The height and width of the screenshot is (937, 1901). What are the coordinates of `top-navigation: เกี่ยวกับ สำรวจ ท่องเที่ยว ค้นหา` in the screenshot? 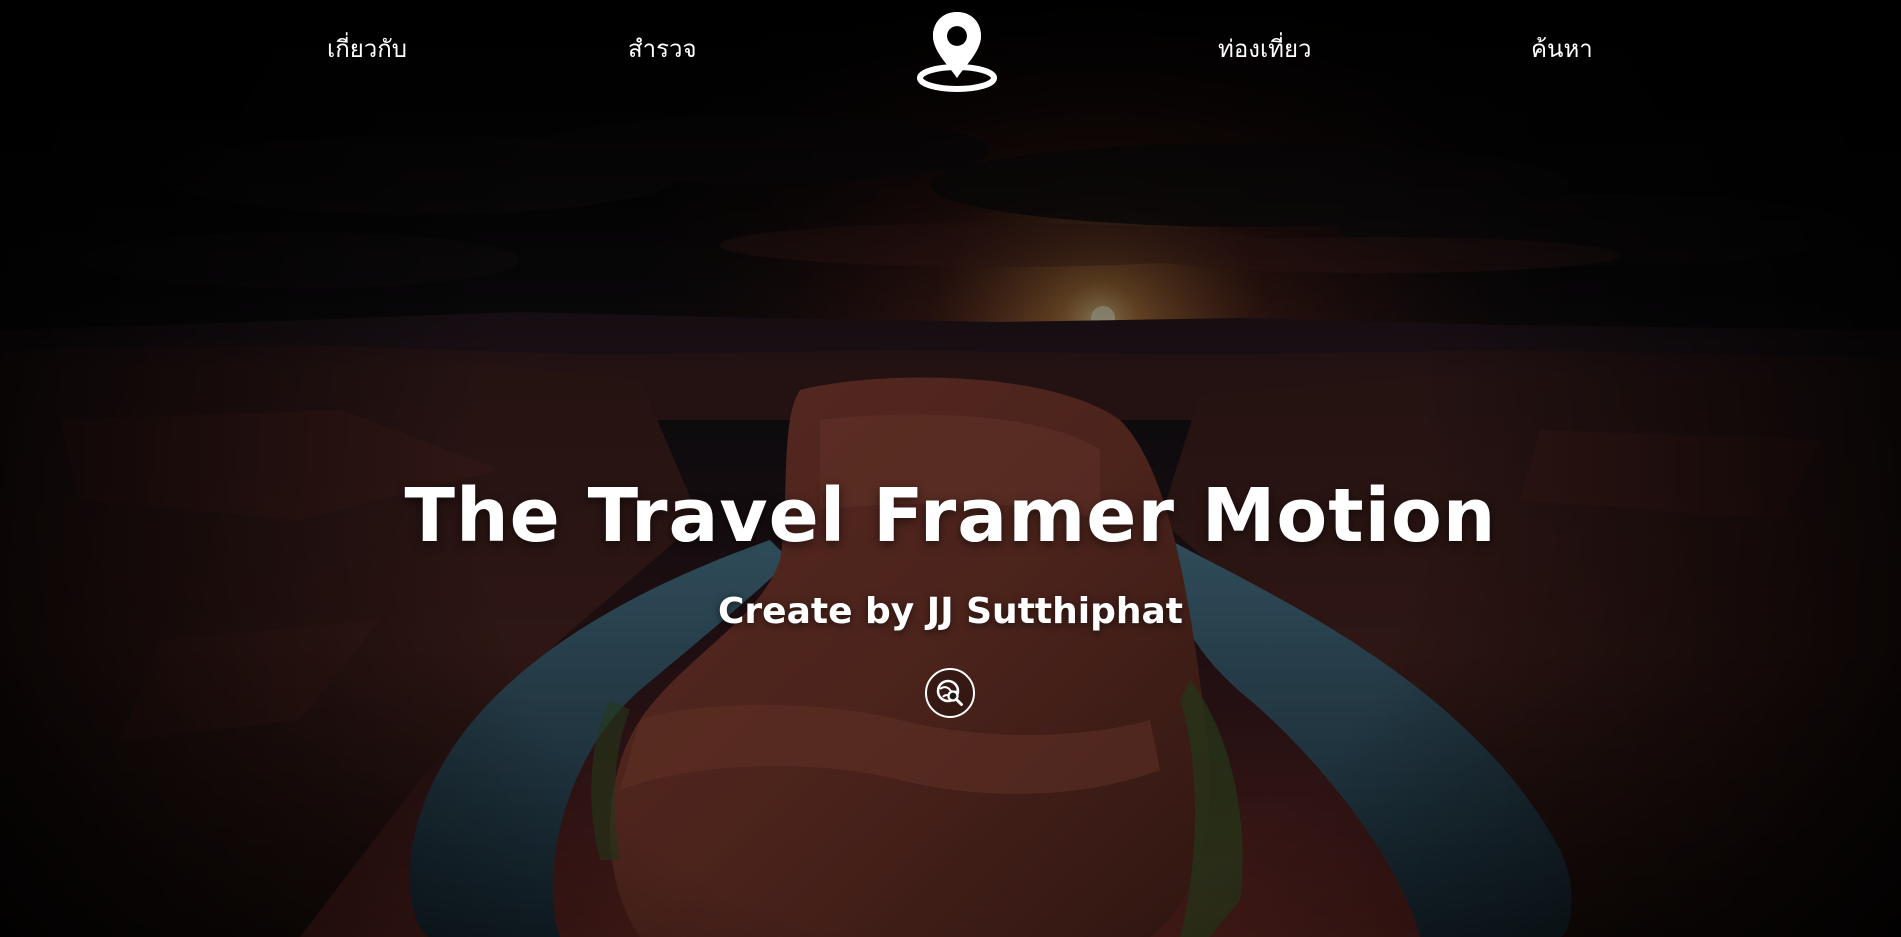 It's located at (950, 50).